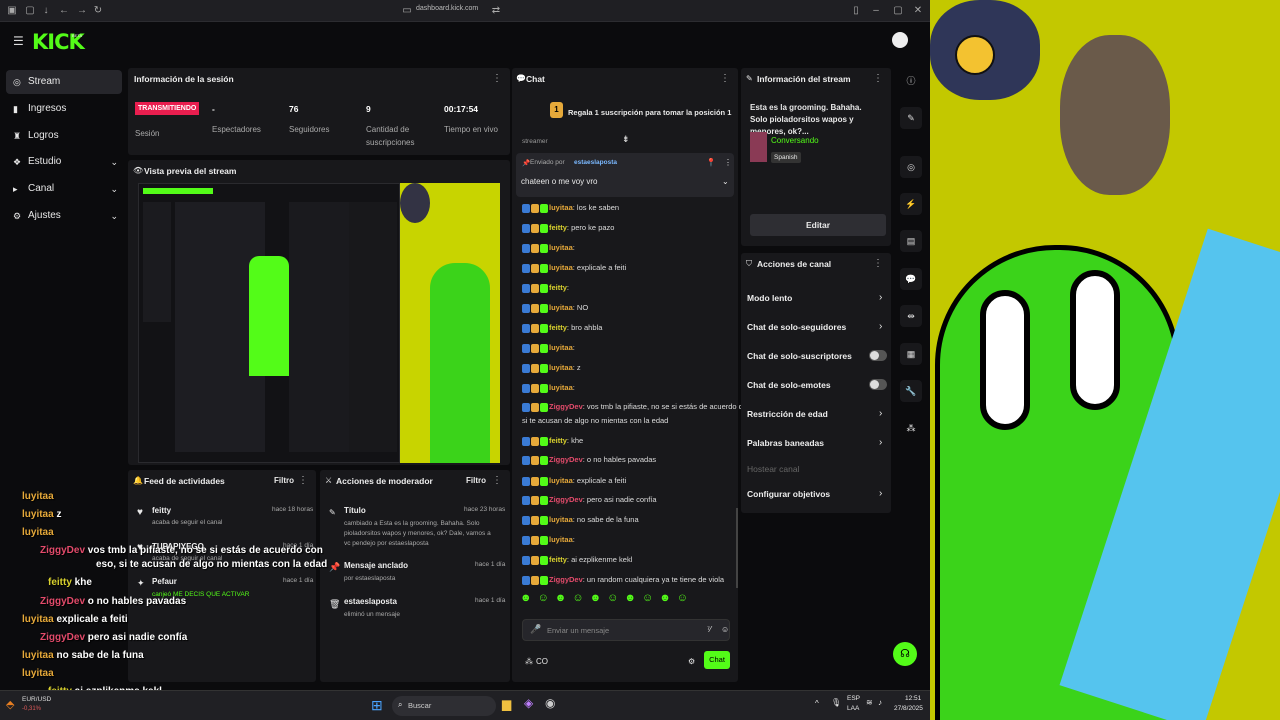 The image size is (1280, 720). What do you see at coordinates (82, 11) in the screenshot?
I see `forward-icon: →` at bounding box center [82, 11].